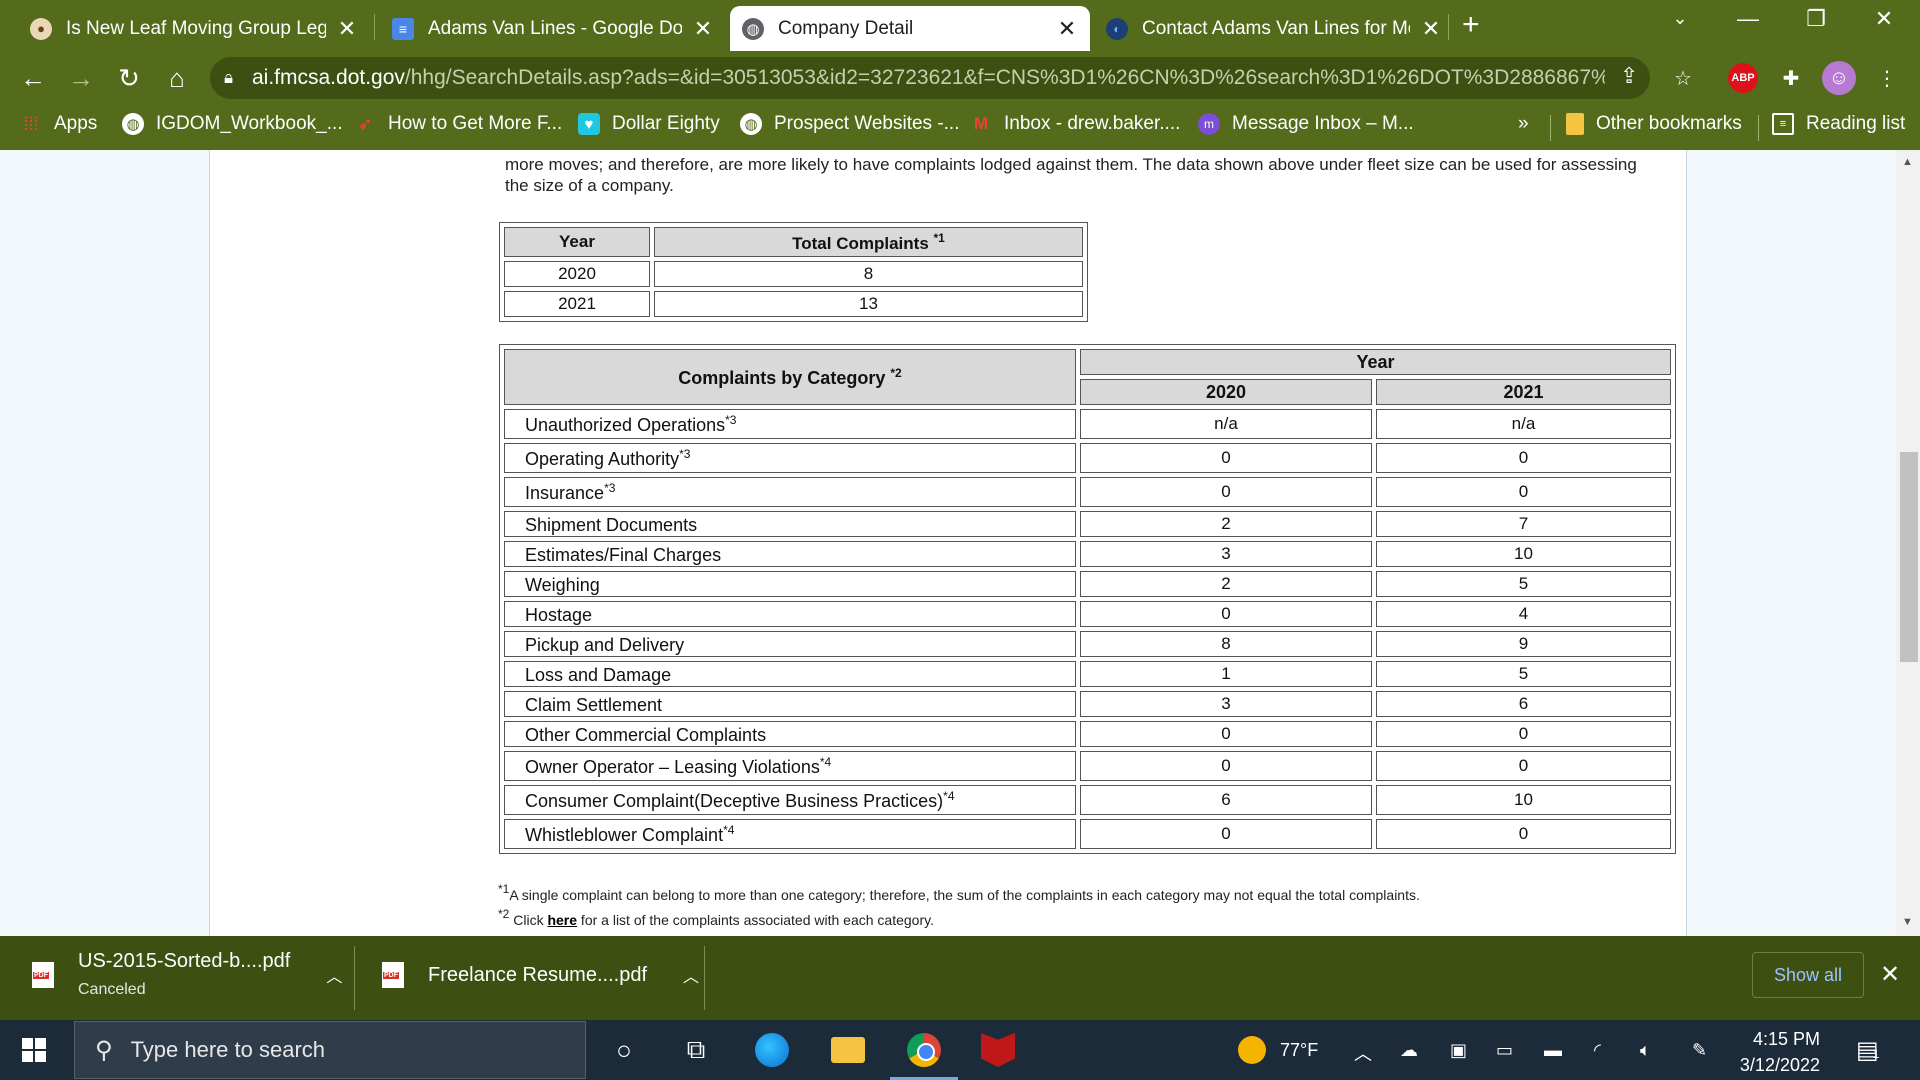 This screenshot has width=1920, height=1080. What do you see at coordinates (1783, 124) in the screenshot?
I see `reading-list-icon: ≡` at bounding box center [1783, 124].